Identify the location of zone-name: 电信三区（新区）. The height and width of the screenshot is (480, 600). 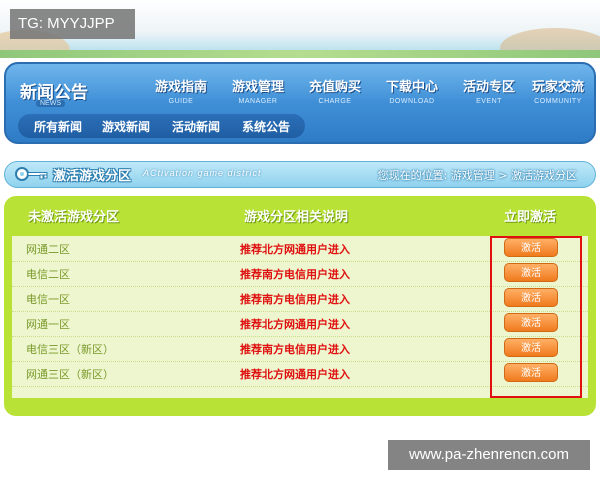
(70, 349).